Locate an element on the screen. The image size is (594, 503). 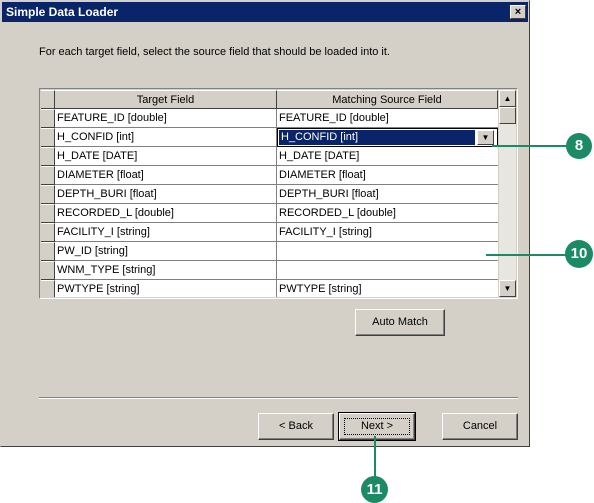
callout-10-line is located at coordinates (526, 255).